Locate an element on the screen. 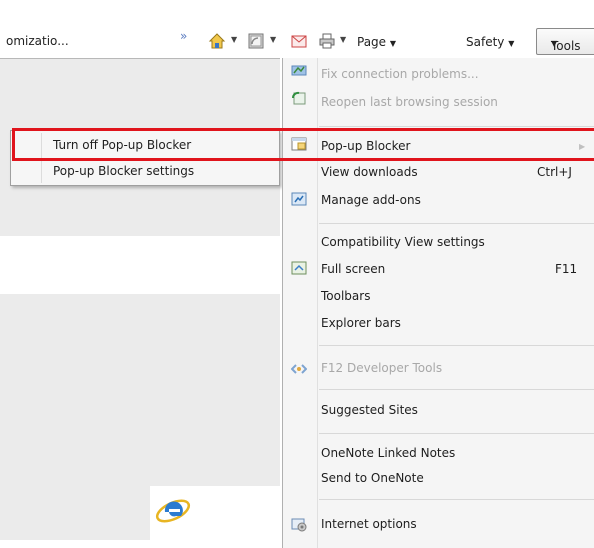 The width and height of the screenshot is (594, 548). safety-menu-label: Safety is located at coordinates (485, 42).